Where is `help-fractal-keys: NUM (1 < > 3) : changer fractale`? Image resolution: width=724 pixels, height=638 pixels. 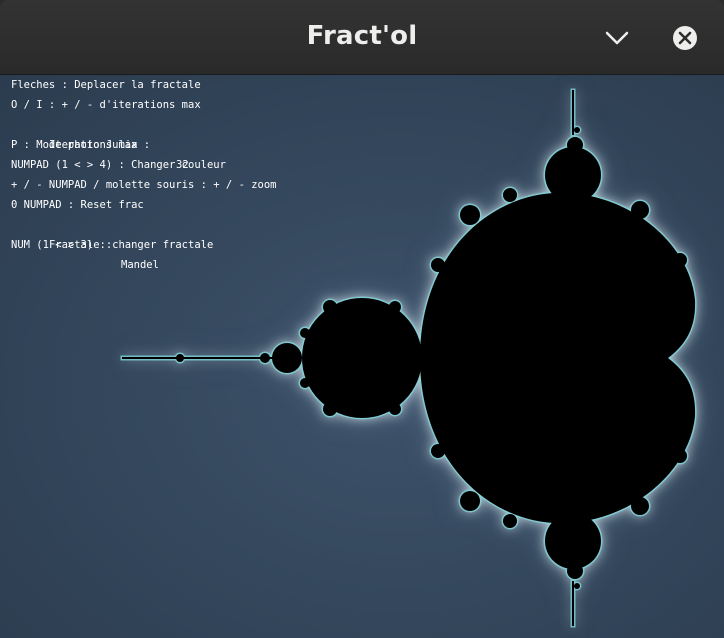 help-fractal-keys: NUM (1 < > 3) : changer fractale is located at coordinates (112, 245).